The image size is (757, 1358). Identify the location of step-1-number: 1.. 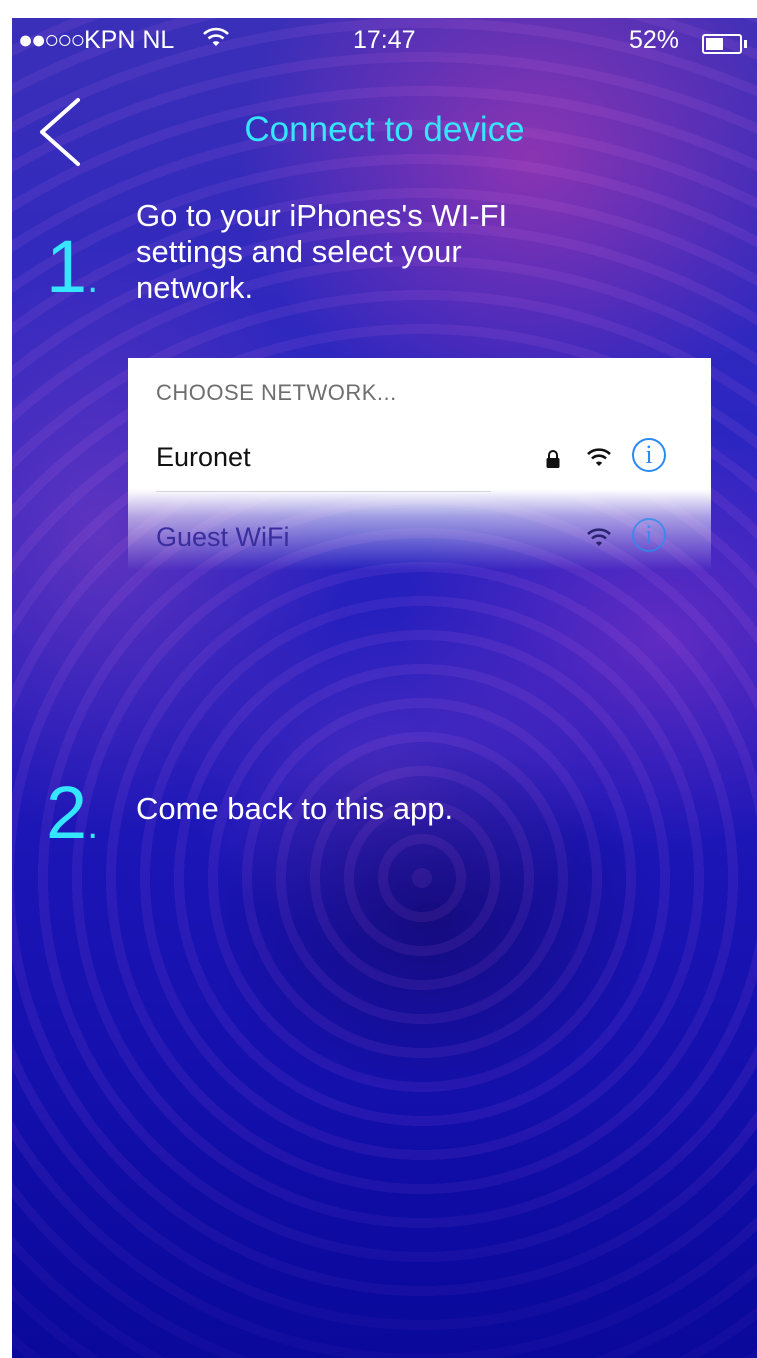
(72, 266).